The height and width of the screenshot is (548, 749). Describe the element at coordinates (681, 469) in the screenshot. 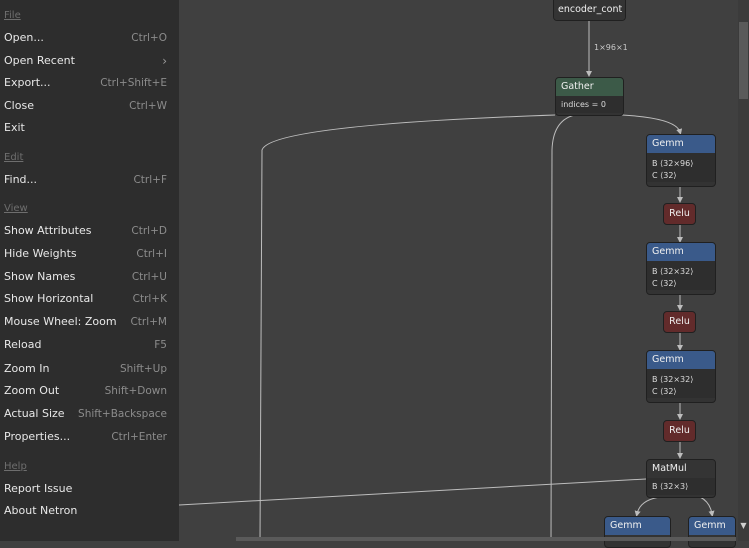

I see `node-label: MatMul` at that location.